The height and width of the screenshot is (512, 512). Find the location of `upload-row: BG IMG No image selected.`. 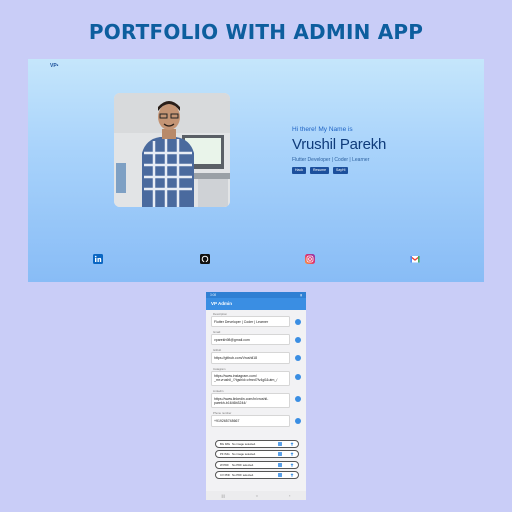

upload-row: BG IMG No image selected. is located at coordinates (257, 444).